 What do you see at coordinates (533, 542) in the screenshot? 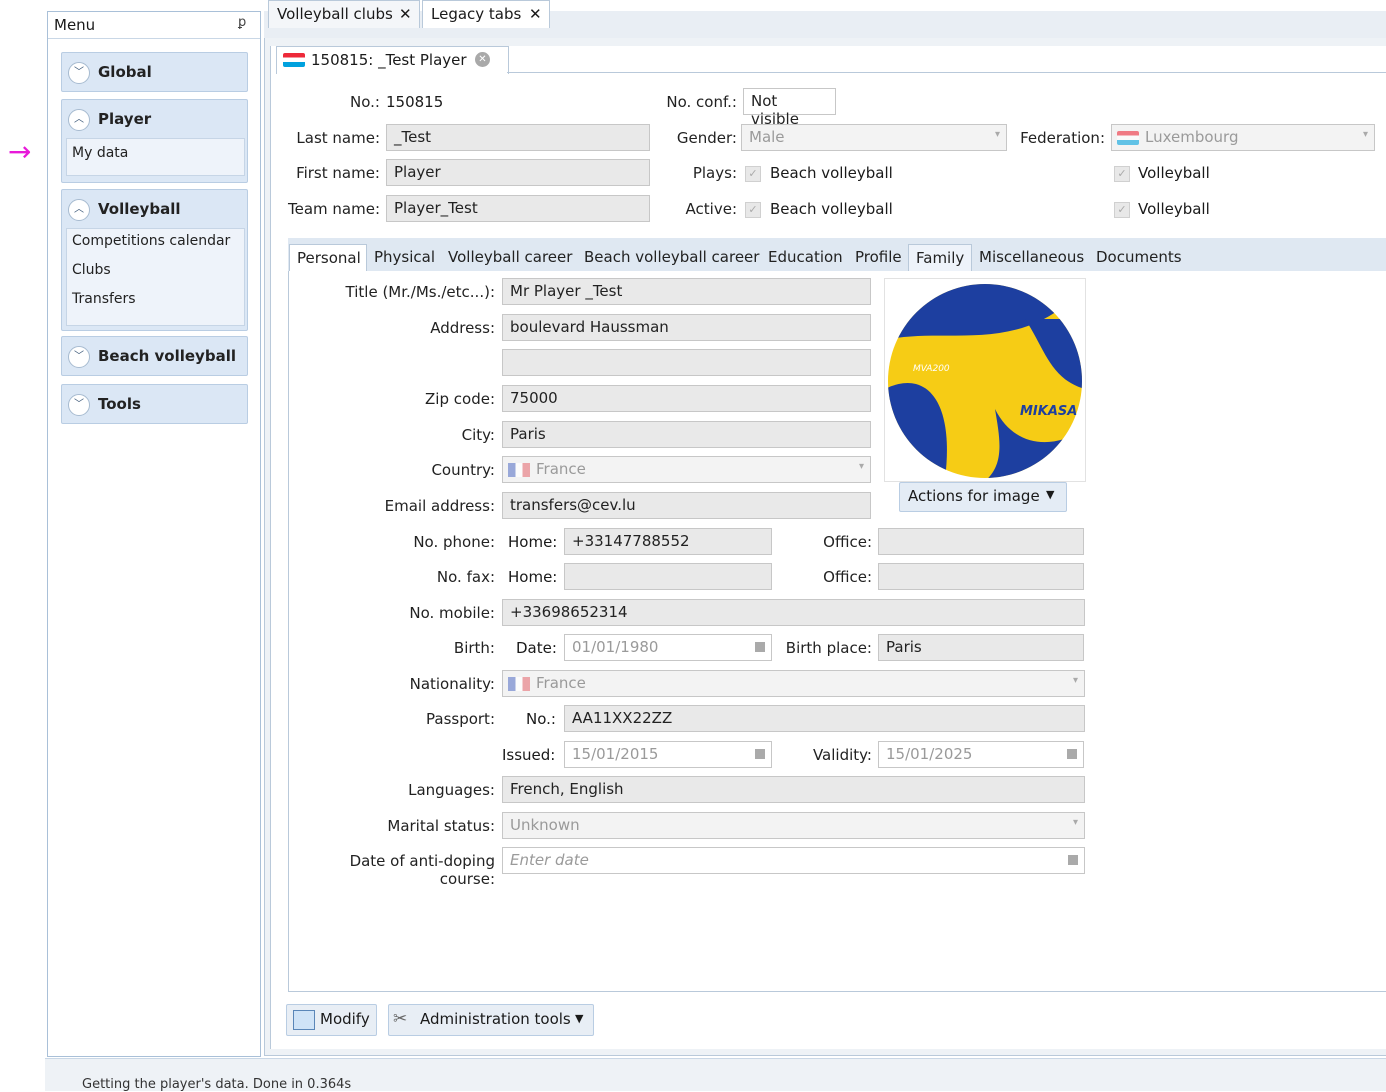
I see `phone-home-label: Home:` at bounding box center [533, 542].